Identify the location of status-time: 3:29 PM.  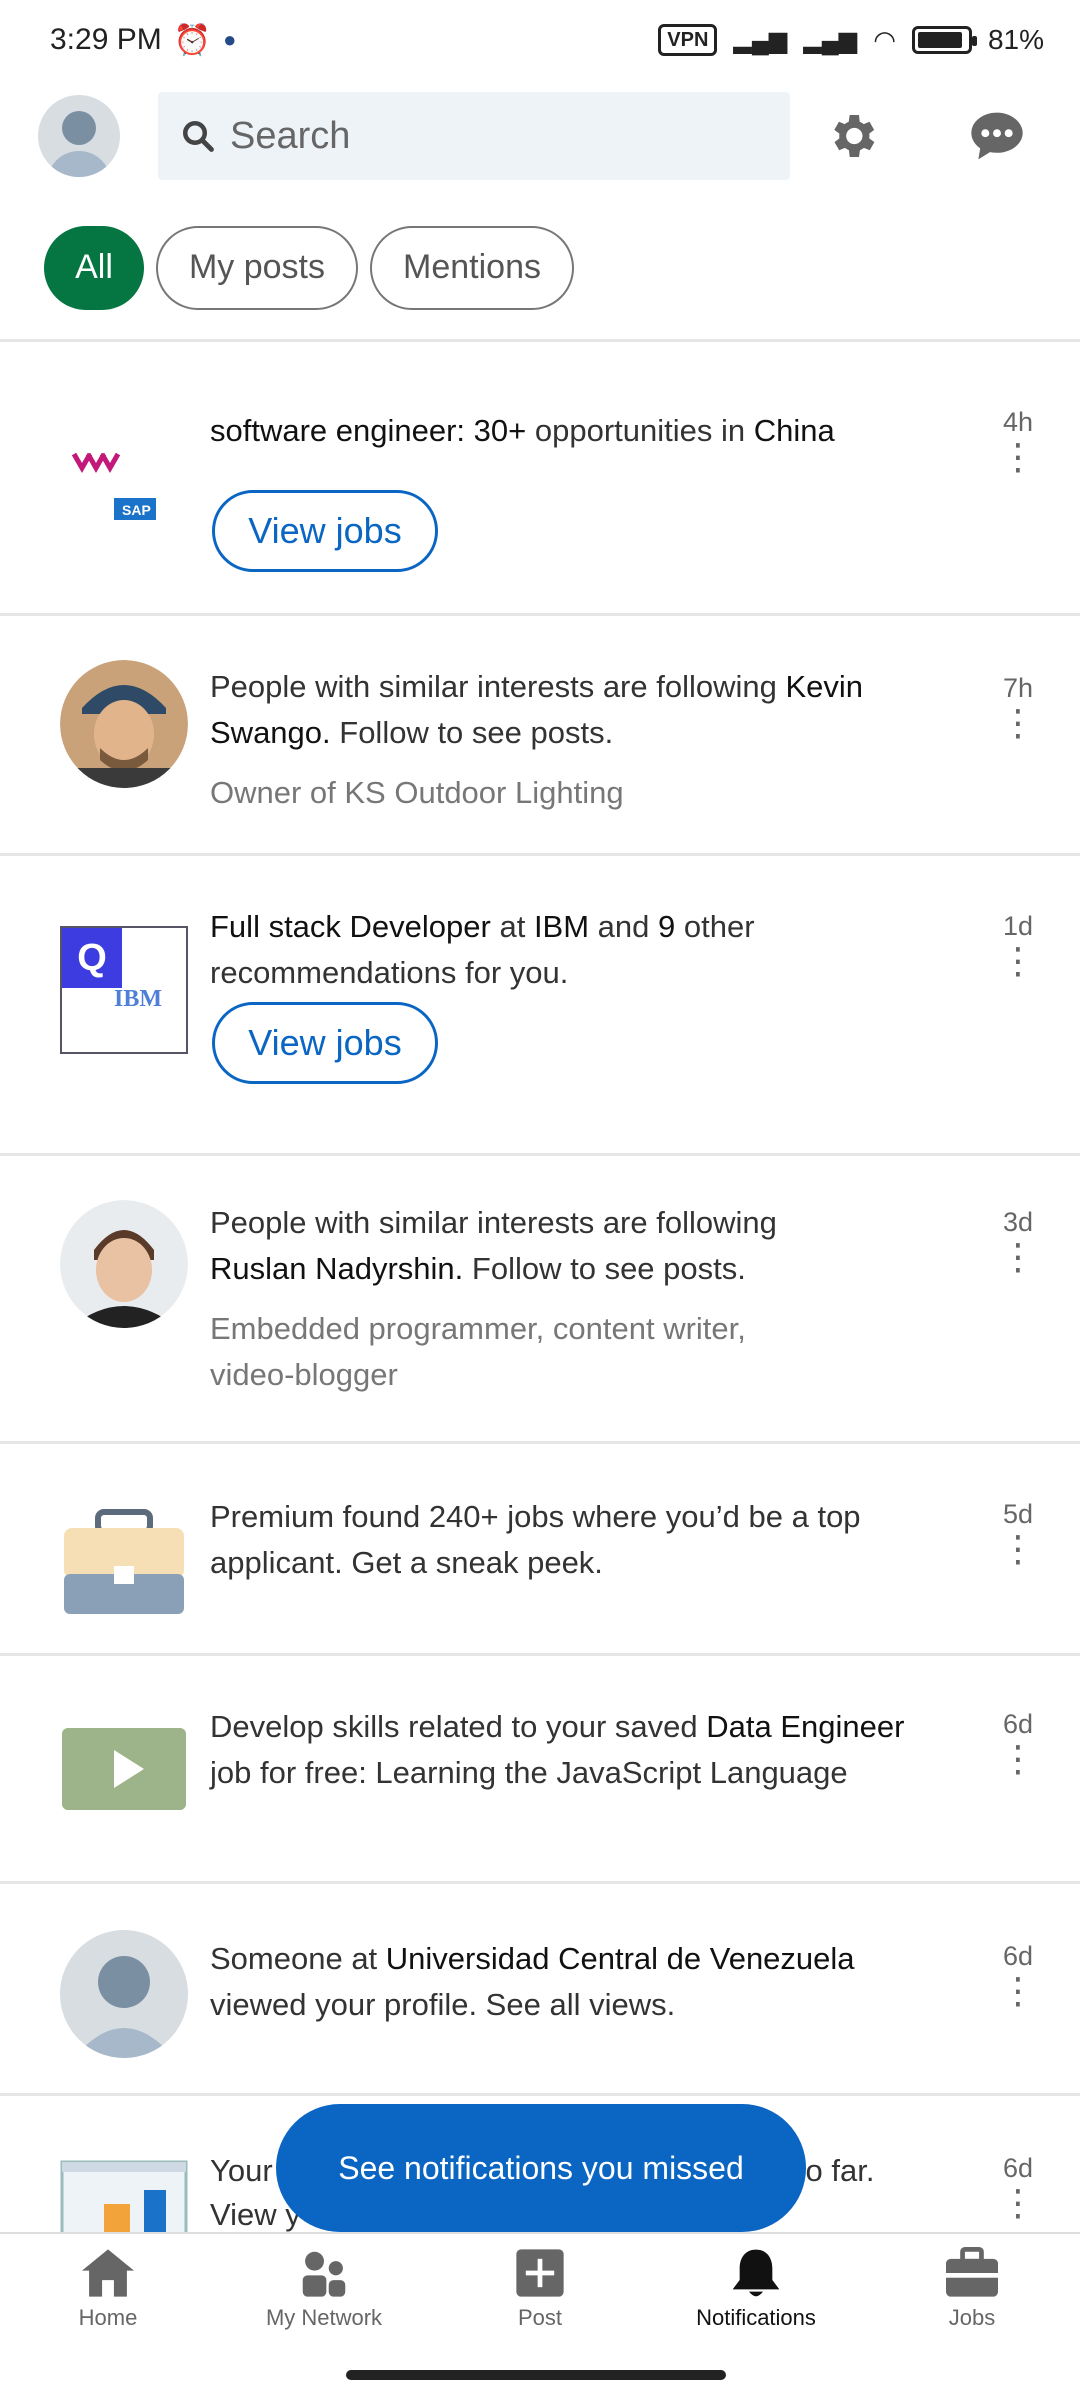
(106, 39).